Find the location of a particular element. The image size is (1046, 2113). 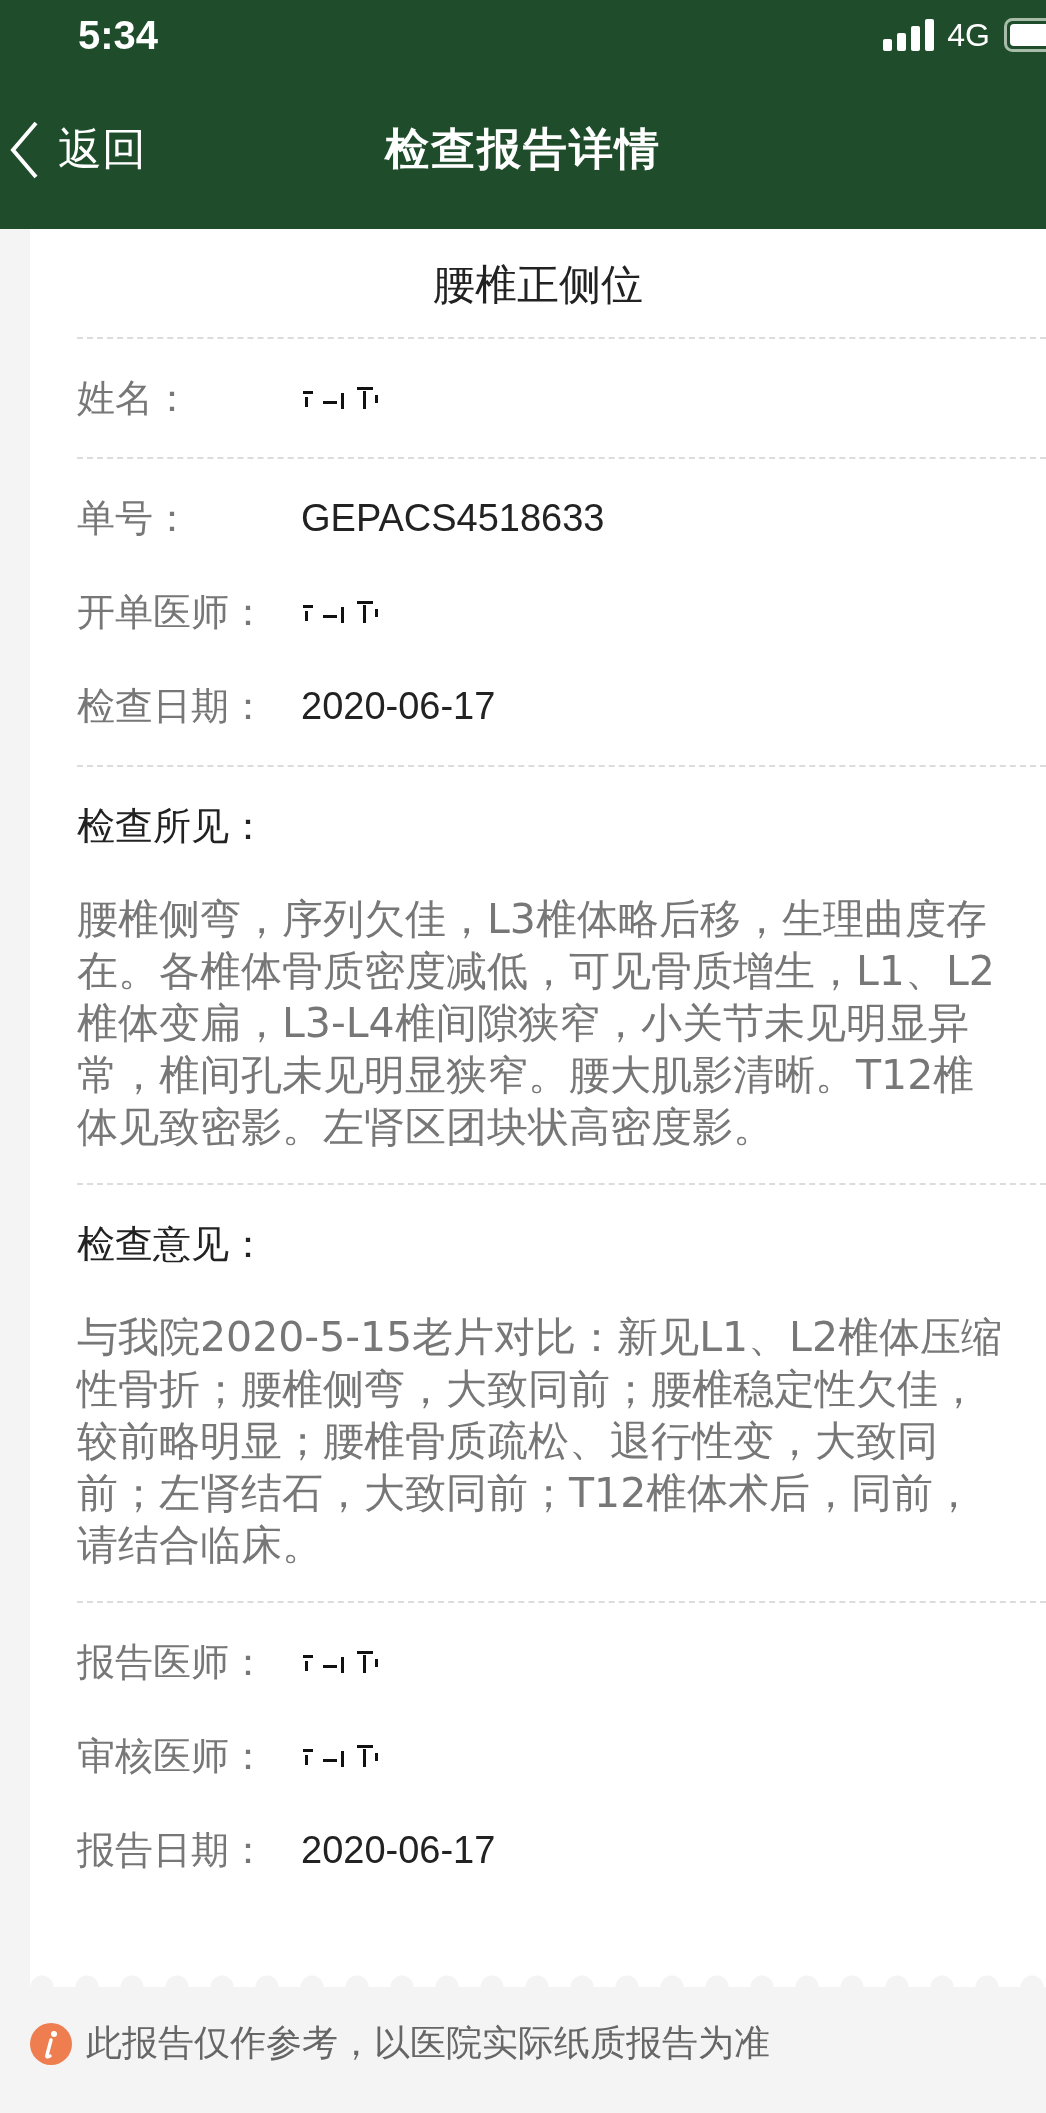

status-time: 5:34 is located at coordinates (118, 35).